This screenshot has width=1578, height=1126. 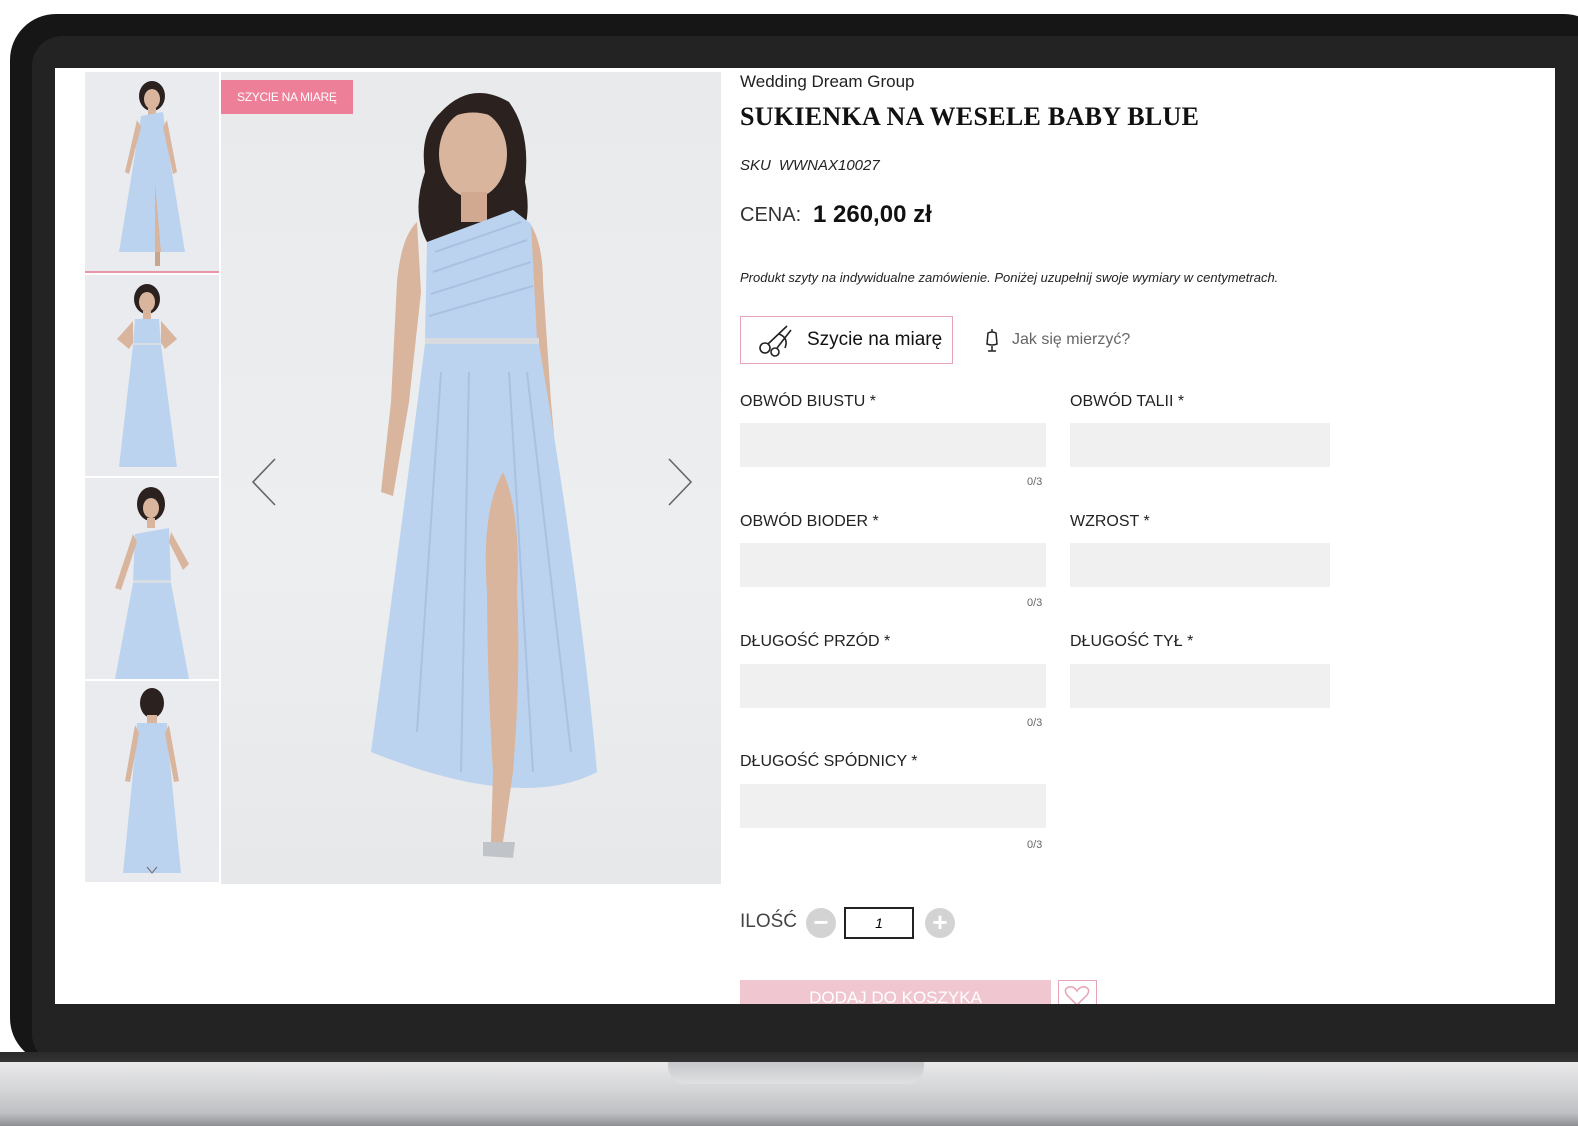 I want to click on sku-label: SKU, so click(x=755, y=165).